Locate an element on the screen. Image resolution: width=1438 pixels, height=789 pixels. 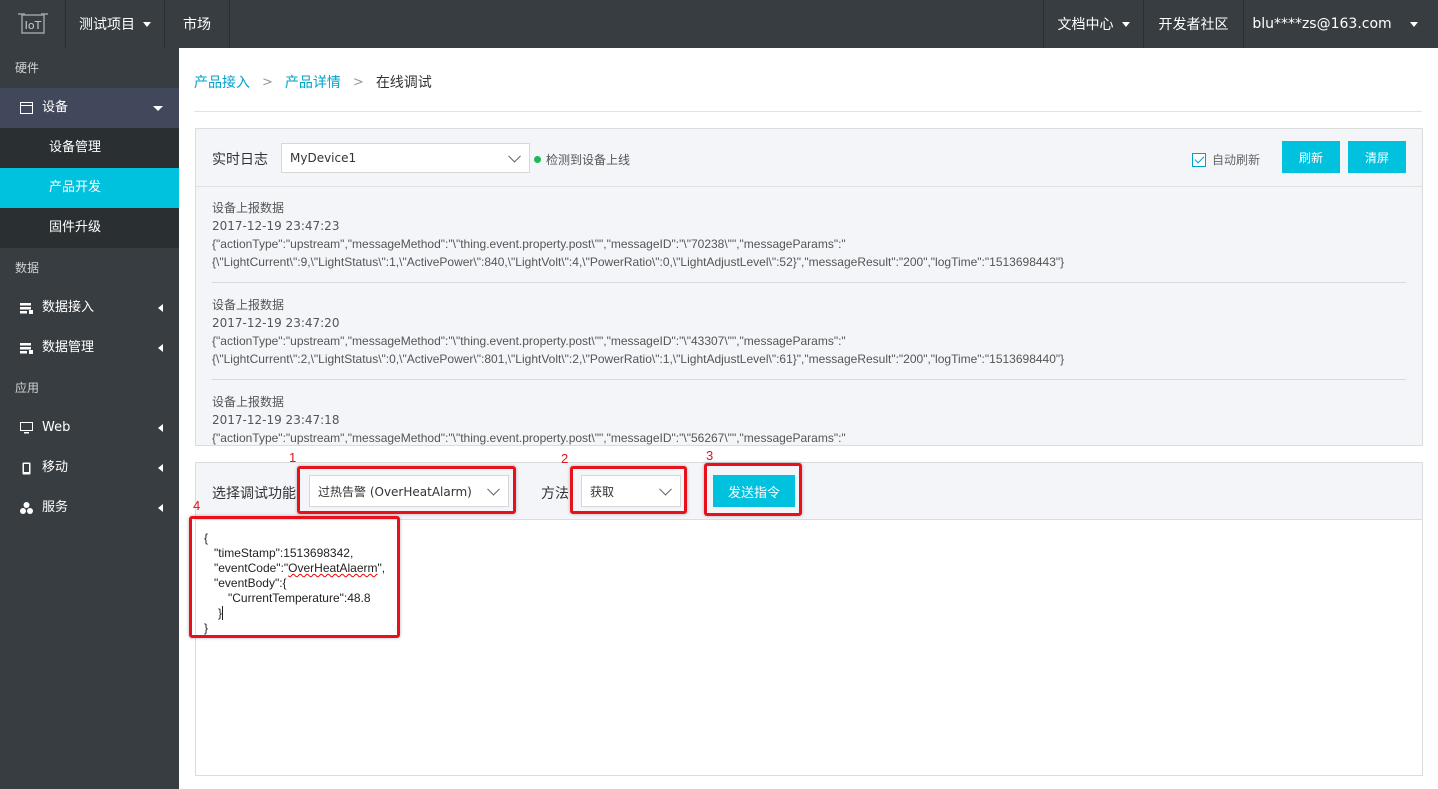
iot-logo-icon: IoT is located at coordinates (33, 24).